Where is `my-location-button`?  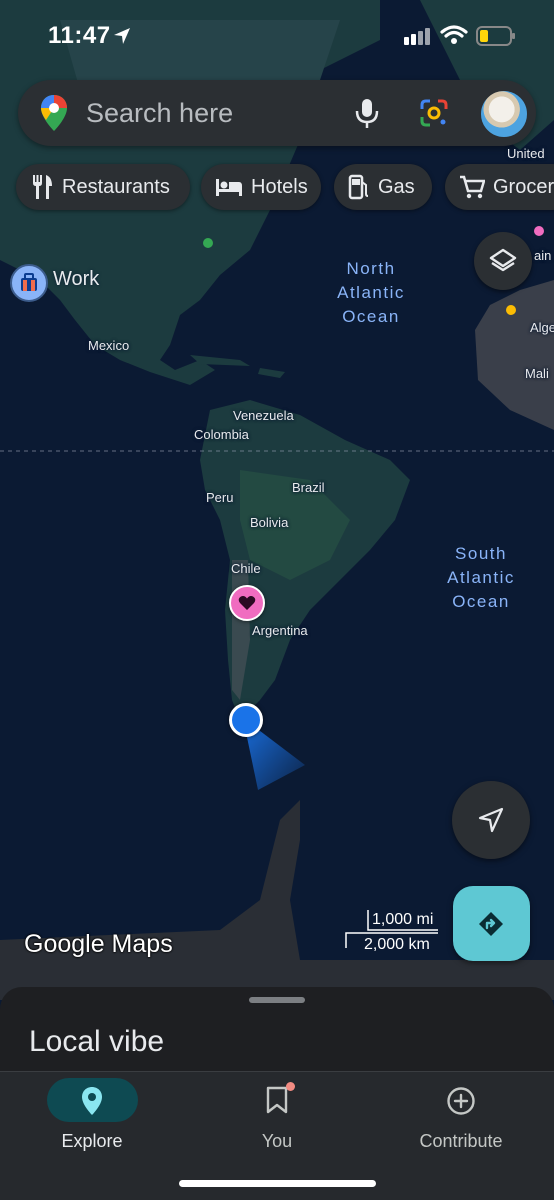 my-location-button is located at coordinates (491, 820).